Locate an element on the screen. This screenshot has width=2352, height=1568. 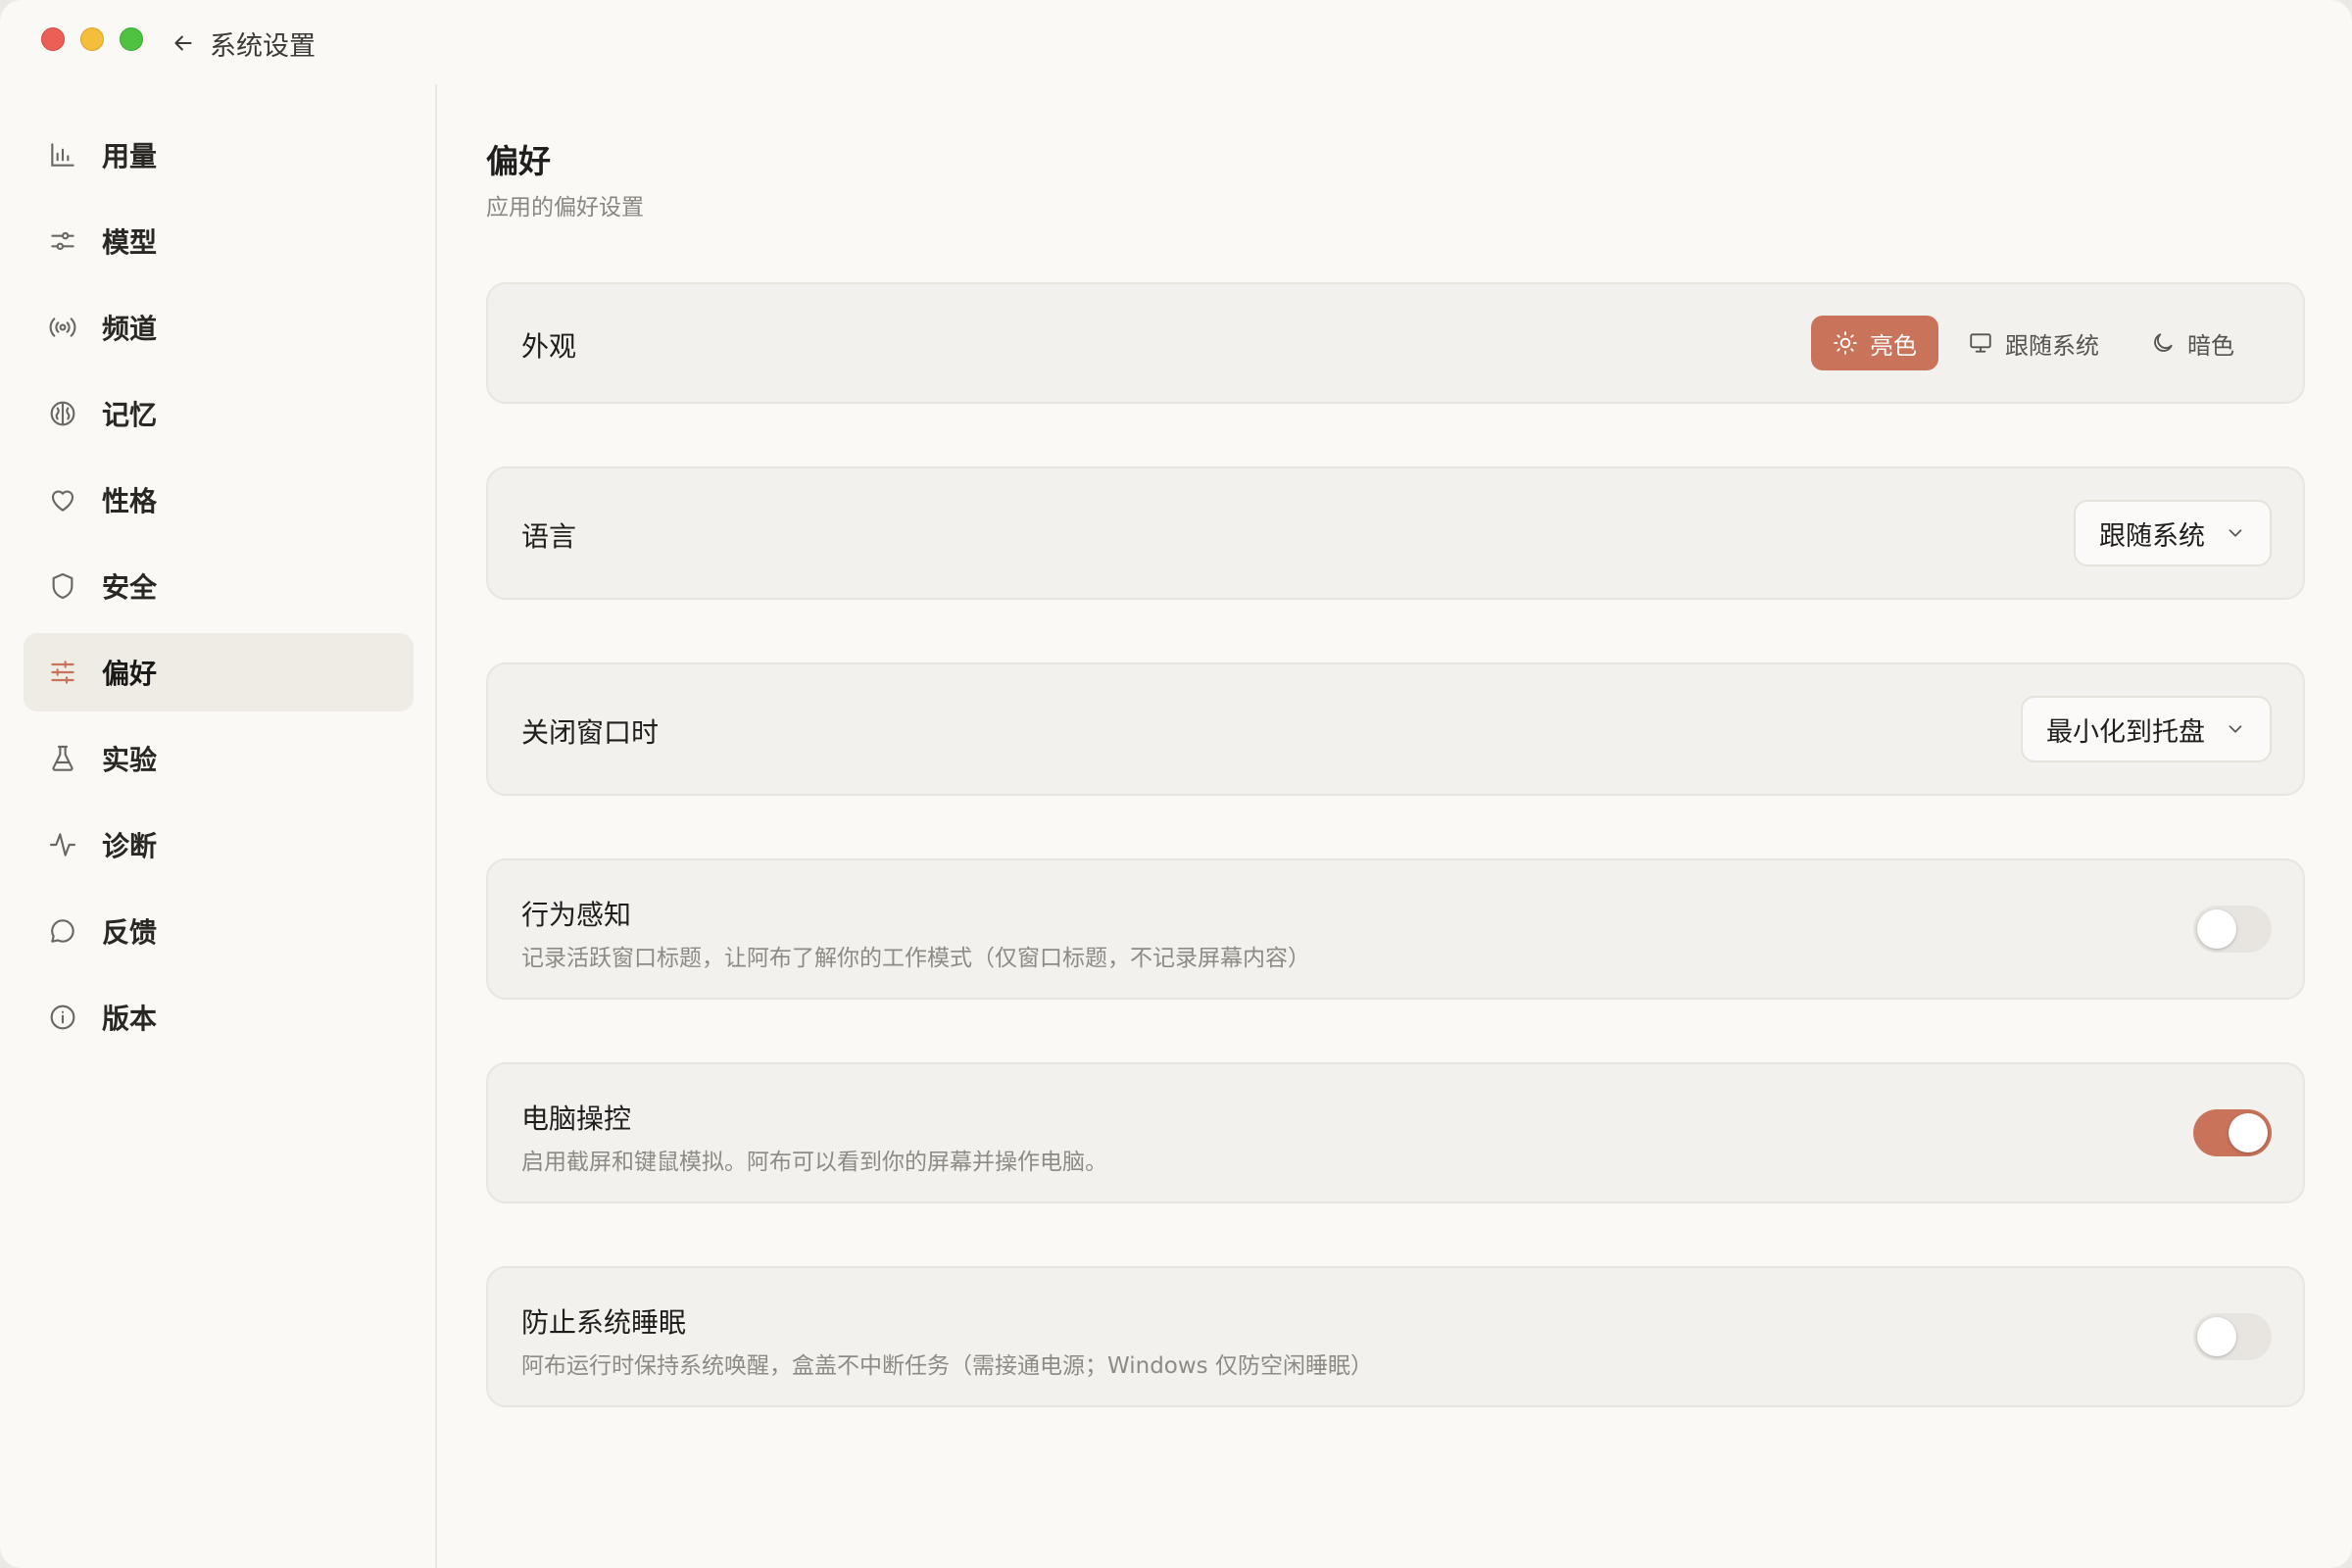
theme-system-option: 跟随系统 is located at coordinates (2033, 343).